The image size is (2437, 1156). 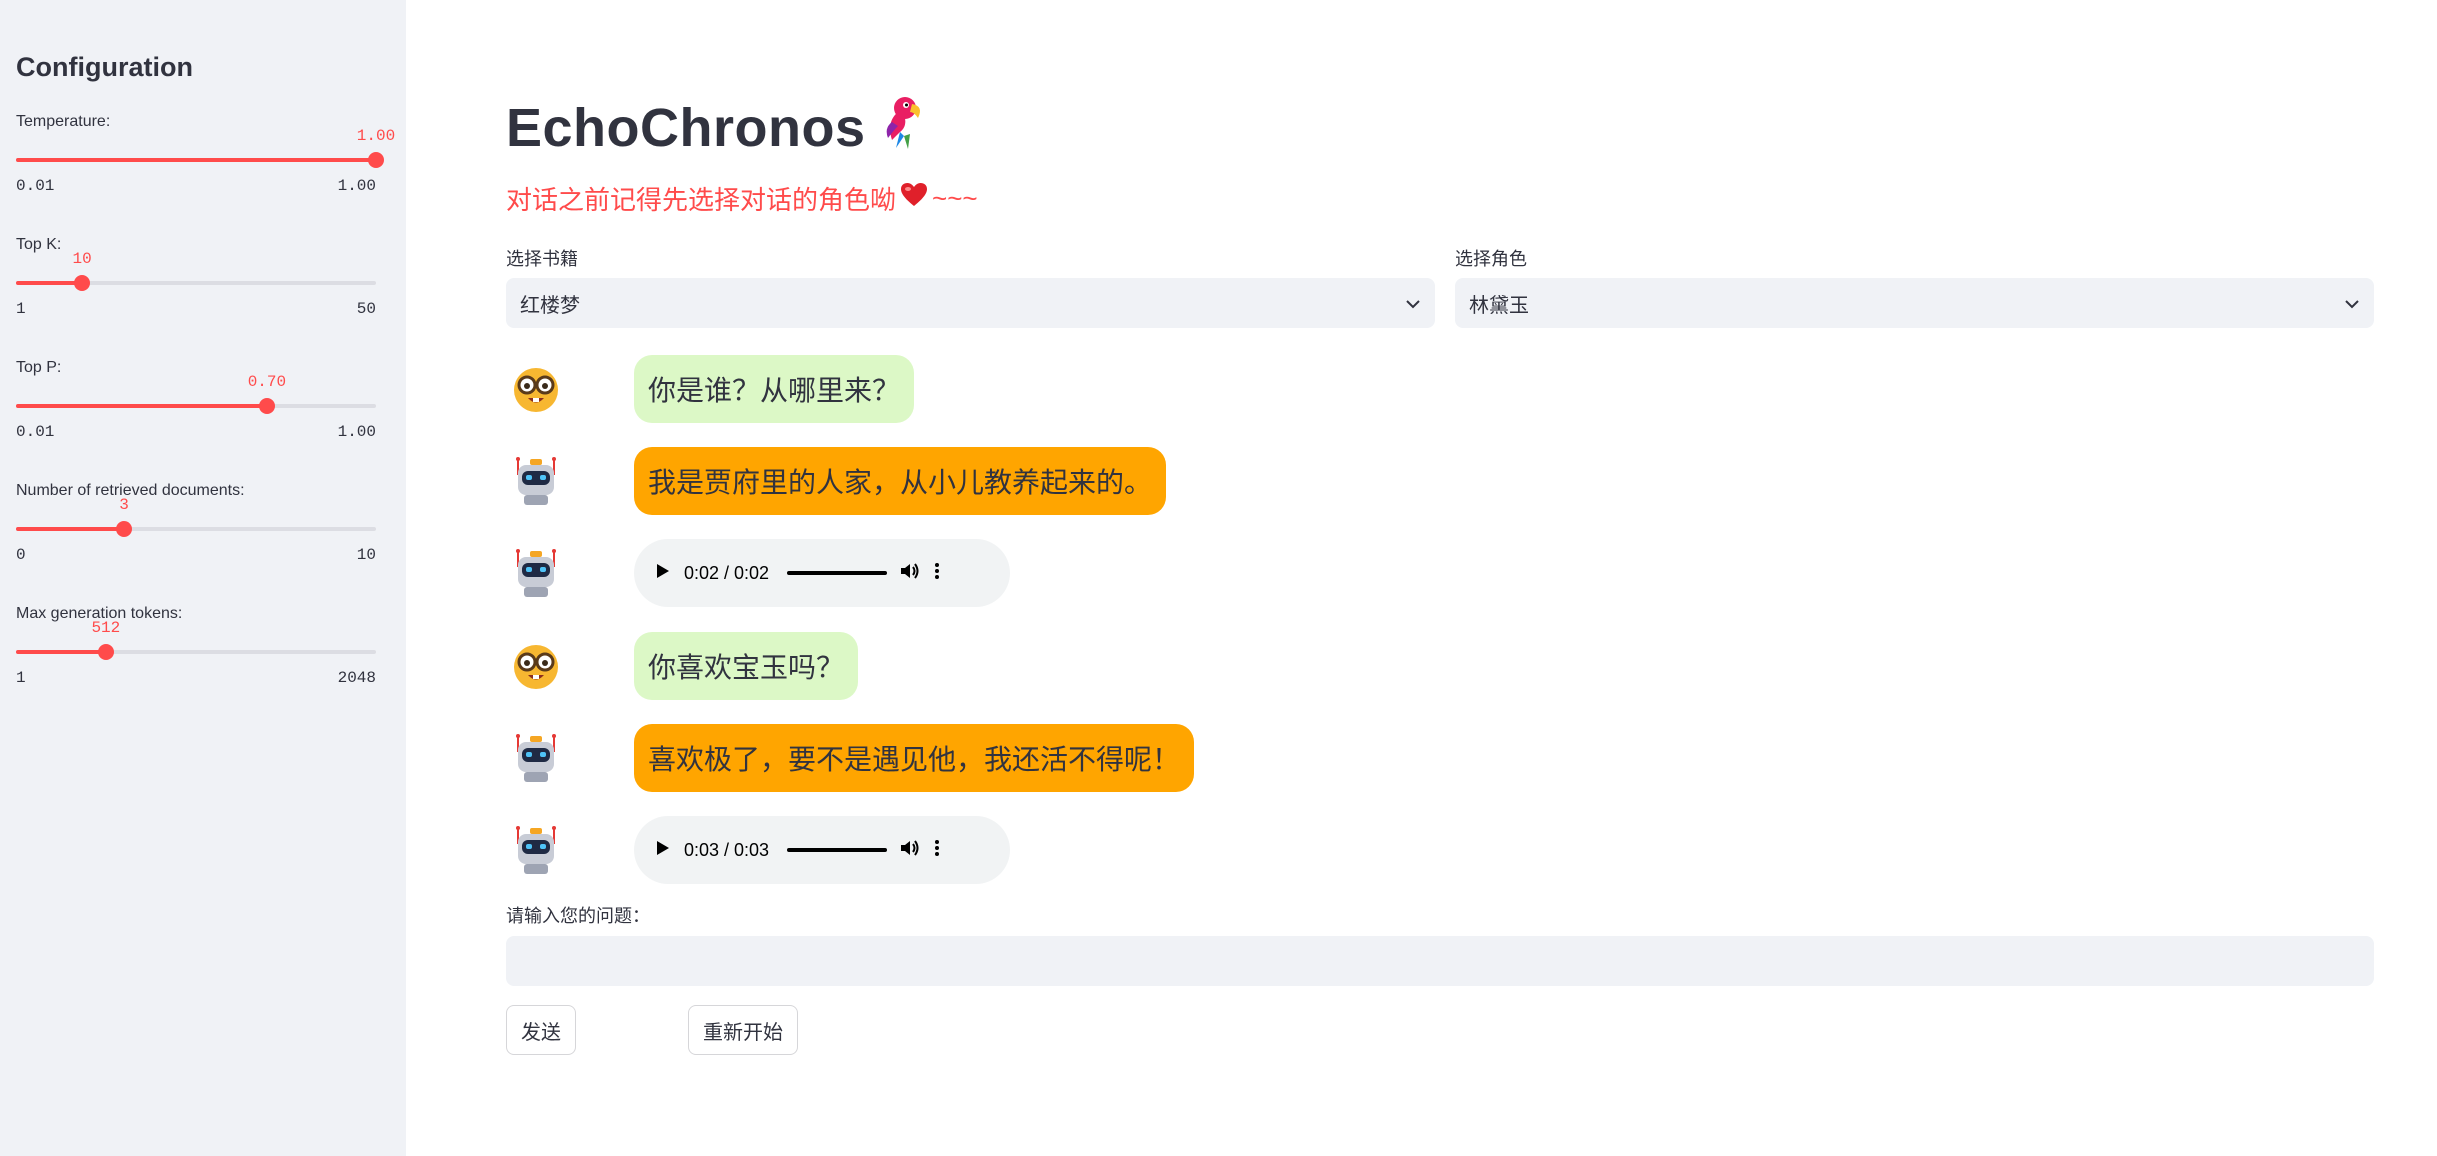 I want to click on chat-message-bot-audio: 0:03 / 0:03, so click(x=1206, y=851).